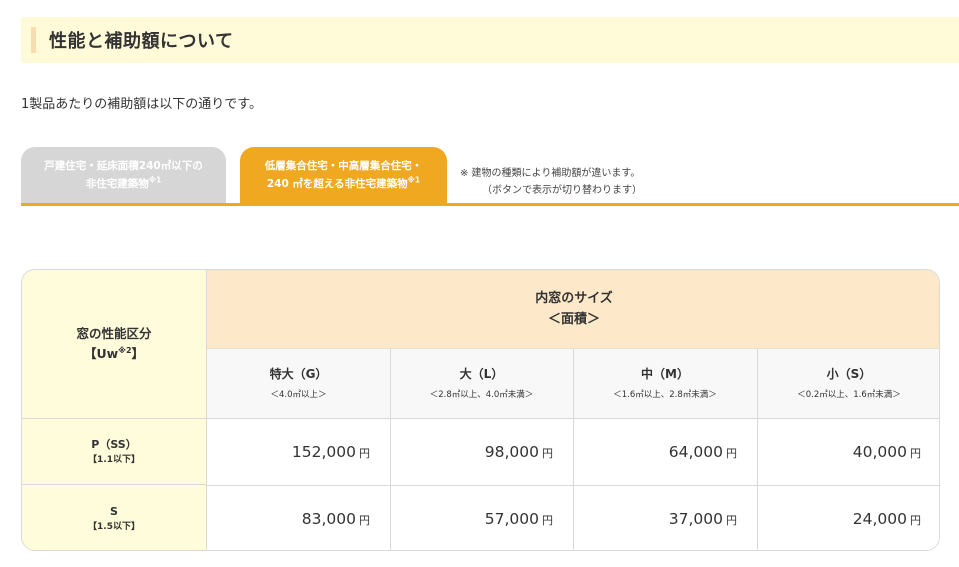 This screenshot has height=567, width=959. What do you see at coordinates (481, 452) in the screenshot?
I see `table-cell: 98,000 円` at bounding box center [481, 452].